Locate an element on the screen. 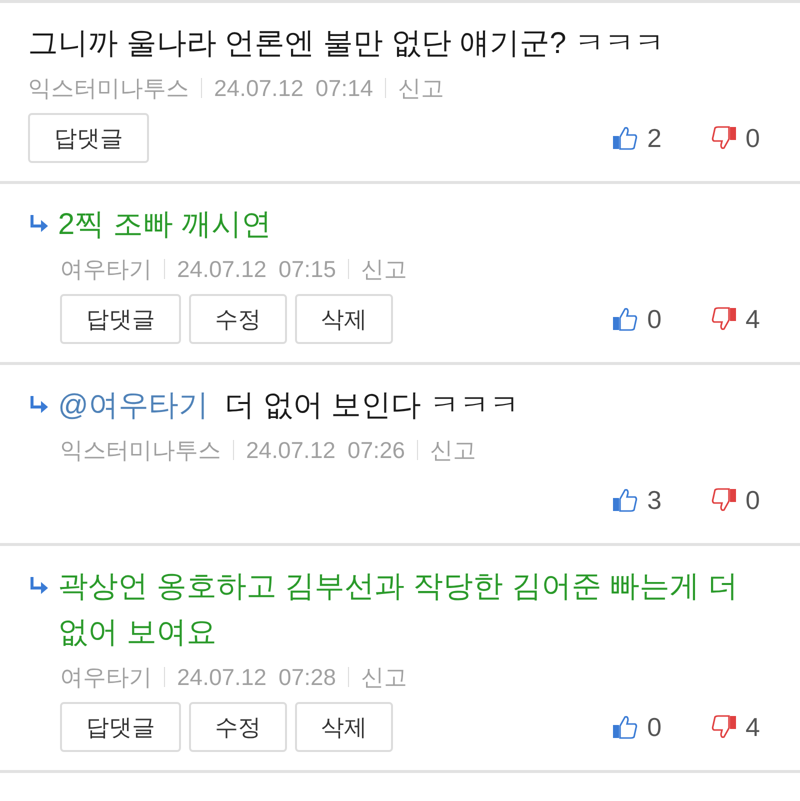 Image resolution: width=800 pixels, height=801 pixels. post-time: 07:26 is located at coordinates (377, 450).